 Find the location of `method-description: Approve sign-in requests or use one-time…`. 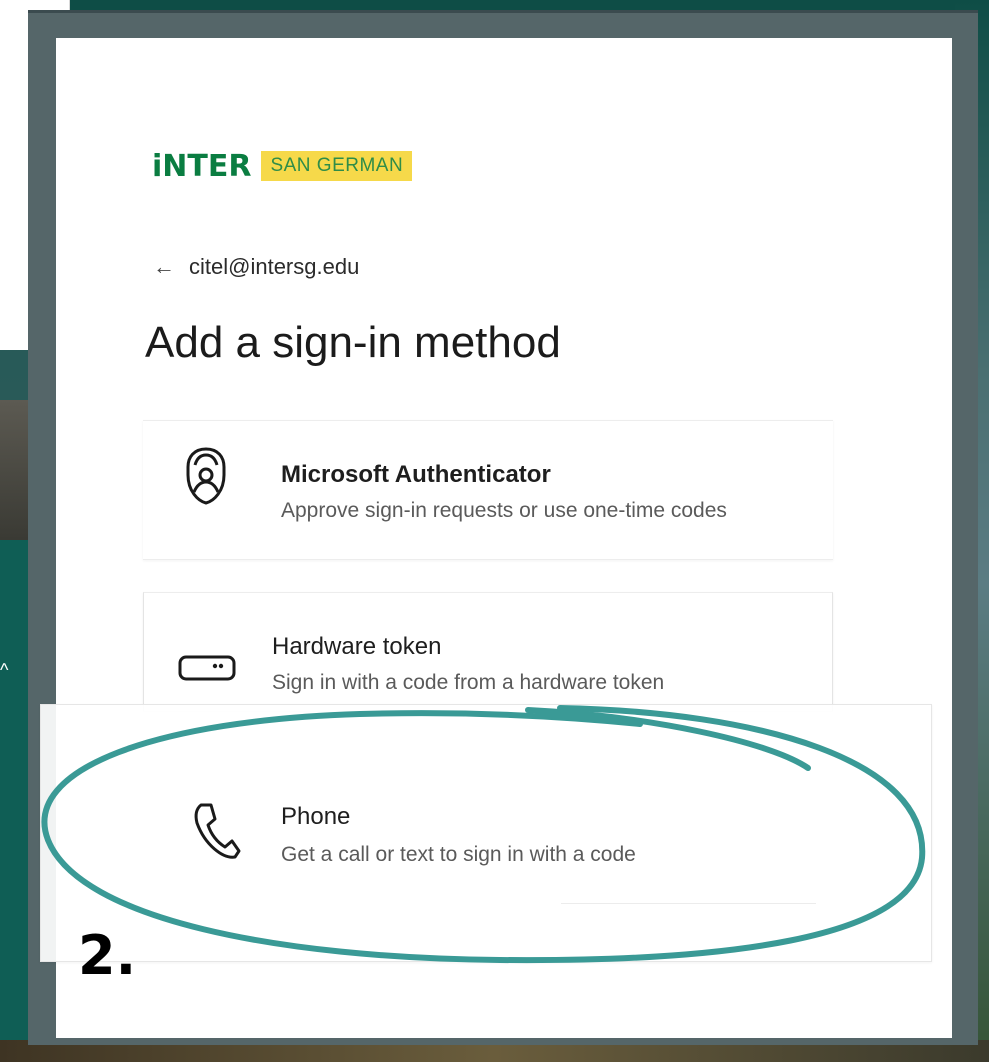

method-description: Approve sign-in requests or use one-time… is located at coordinates (504, 510).